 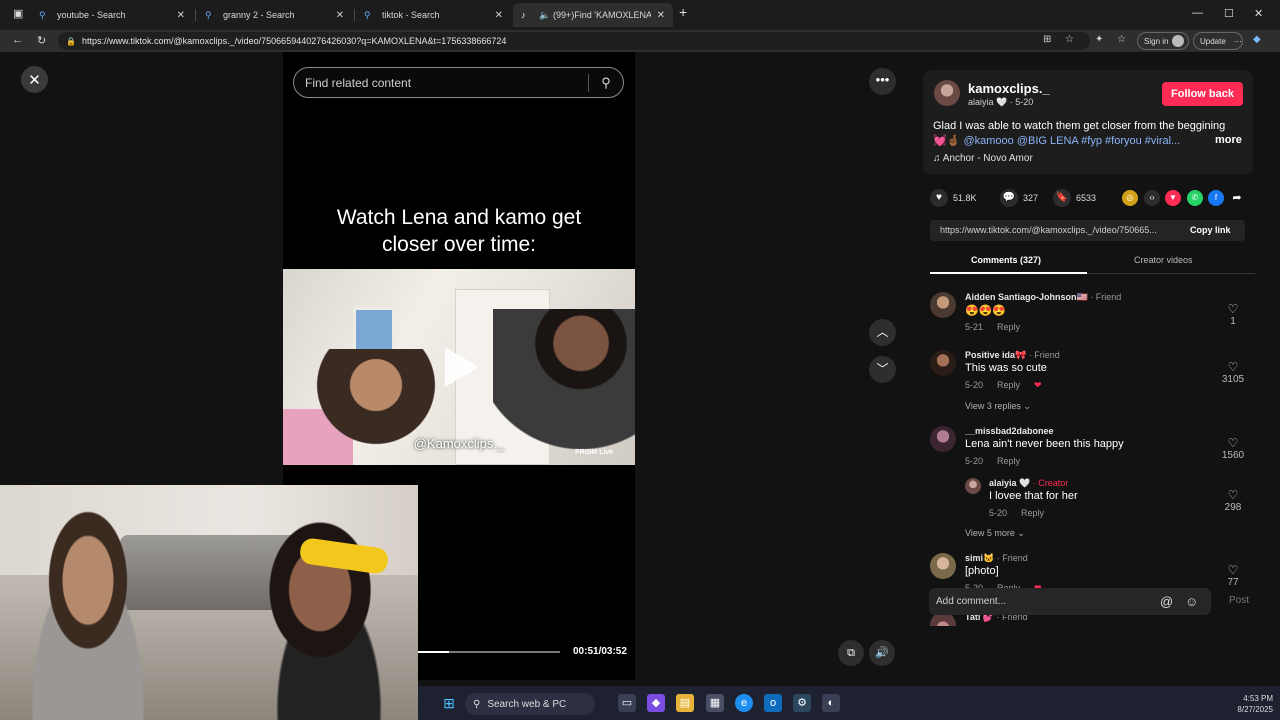 I want to click on commenter-name: alaiyia 🤍 · Creator, so click(x=1028, y=483).